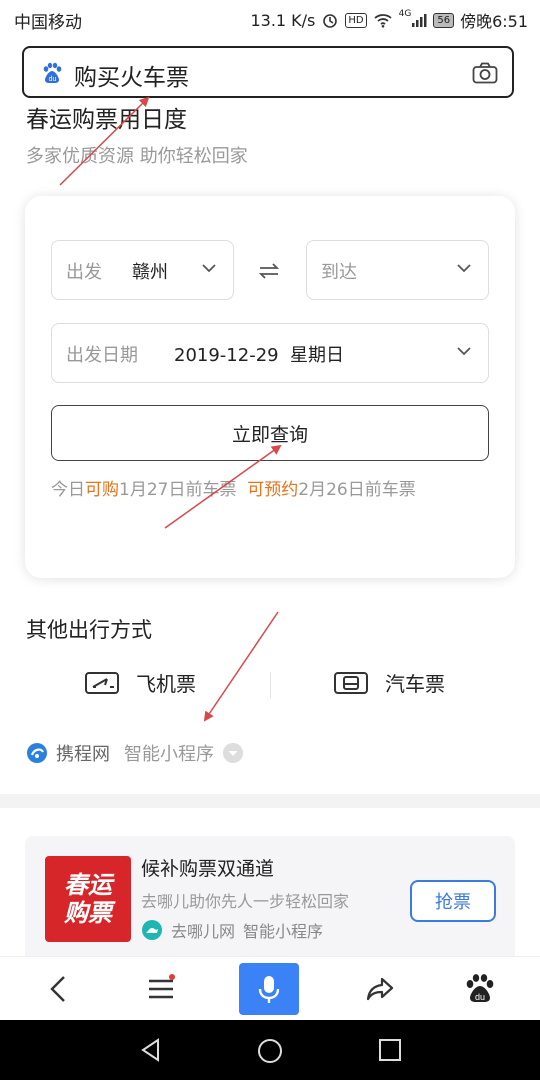 The width and height of the screenshot is (540, 1080). Describe the element at coordinates (268, 72) in the screenshot. I see `search-bar: du 购买火车票` at that location.